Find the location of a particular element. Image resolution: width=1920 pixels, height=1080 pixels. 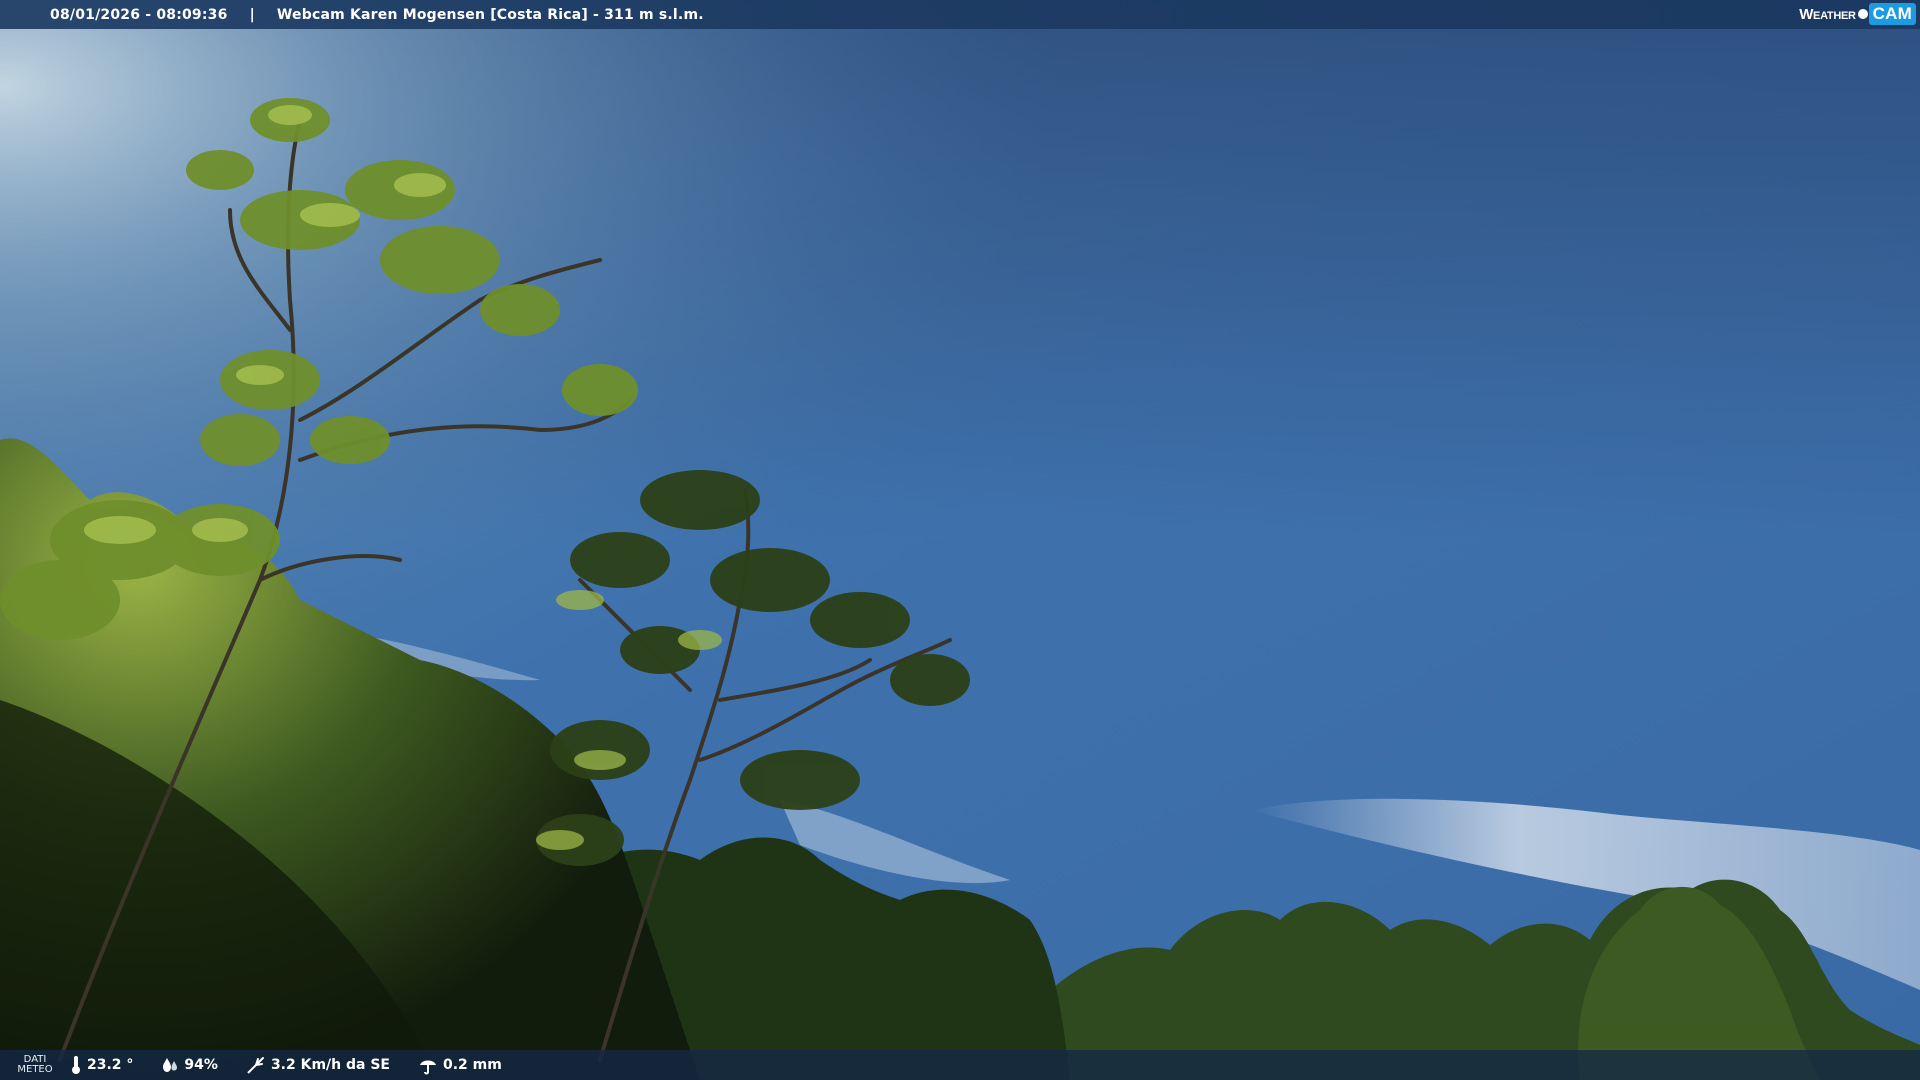

wind-value: 3.2 Km/h da SE is located at coordinates (330, 1065).